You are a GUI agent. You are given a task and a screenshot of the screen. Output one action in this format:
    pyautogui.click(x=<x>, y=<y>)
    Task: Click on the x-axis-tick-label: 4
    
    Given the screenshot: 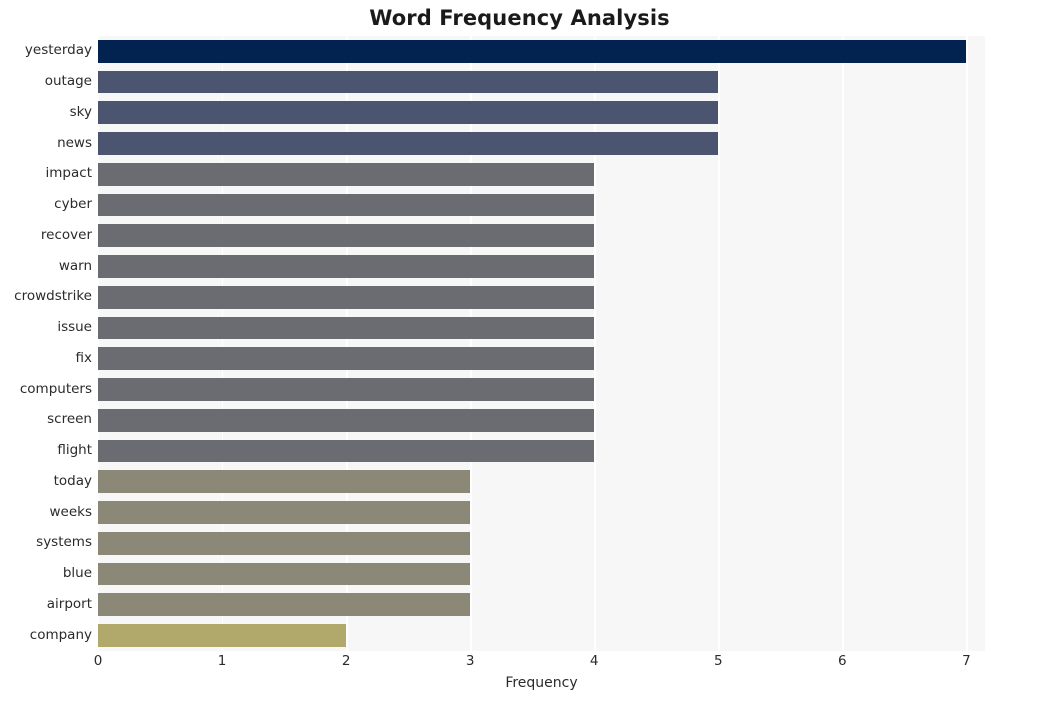 What is the action you would take?
    pyautogui.click(x=594, y=661)
    